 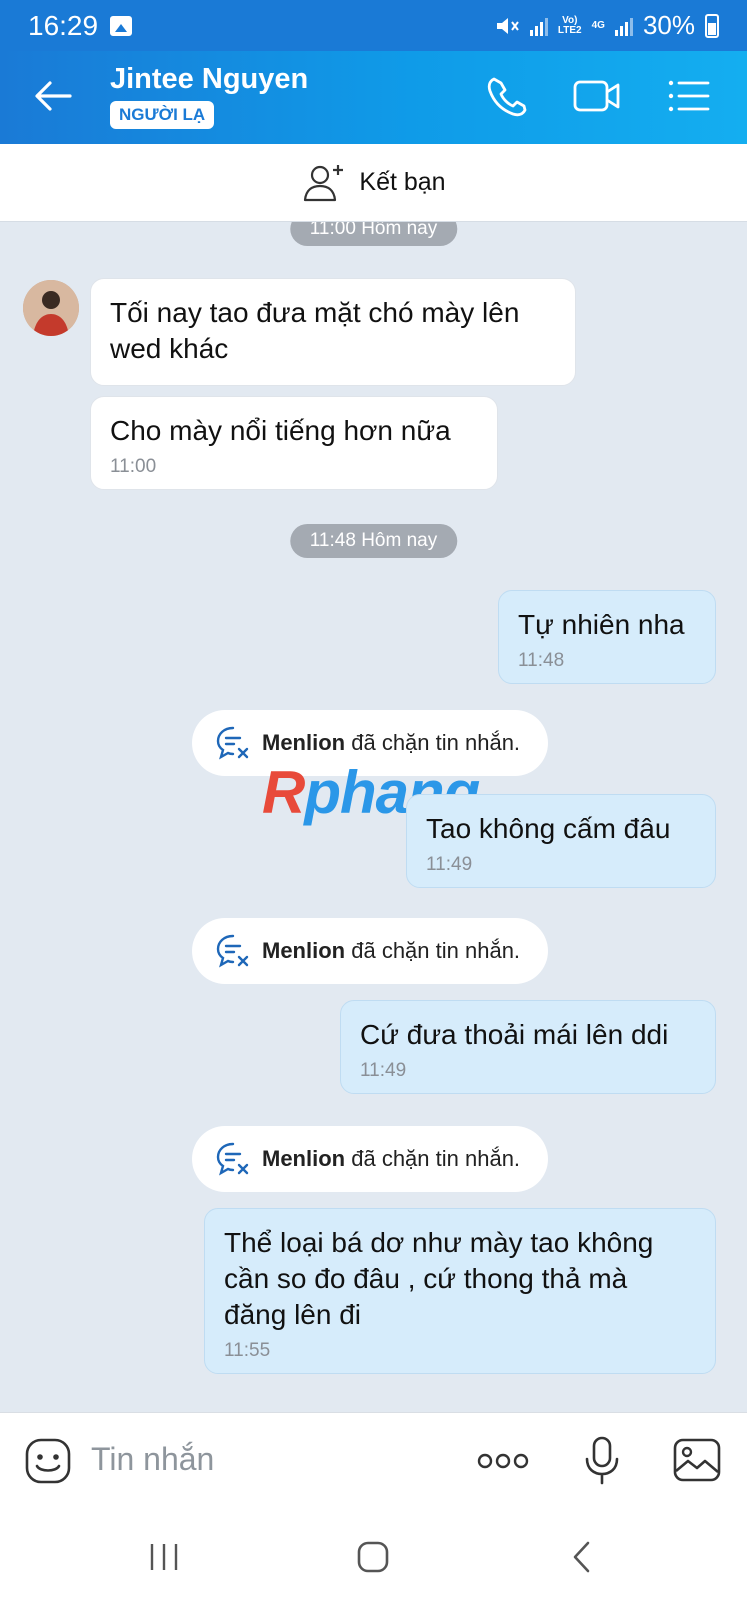 I want to click on battery-percent: 30%, so click(x=668, y=25).